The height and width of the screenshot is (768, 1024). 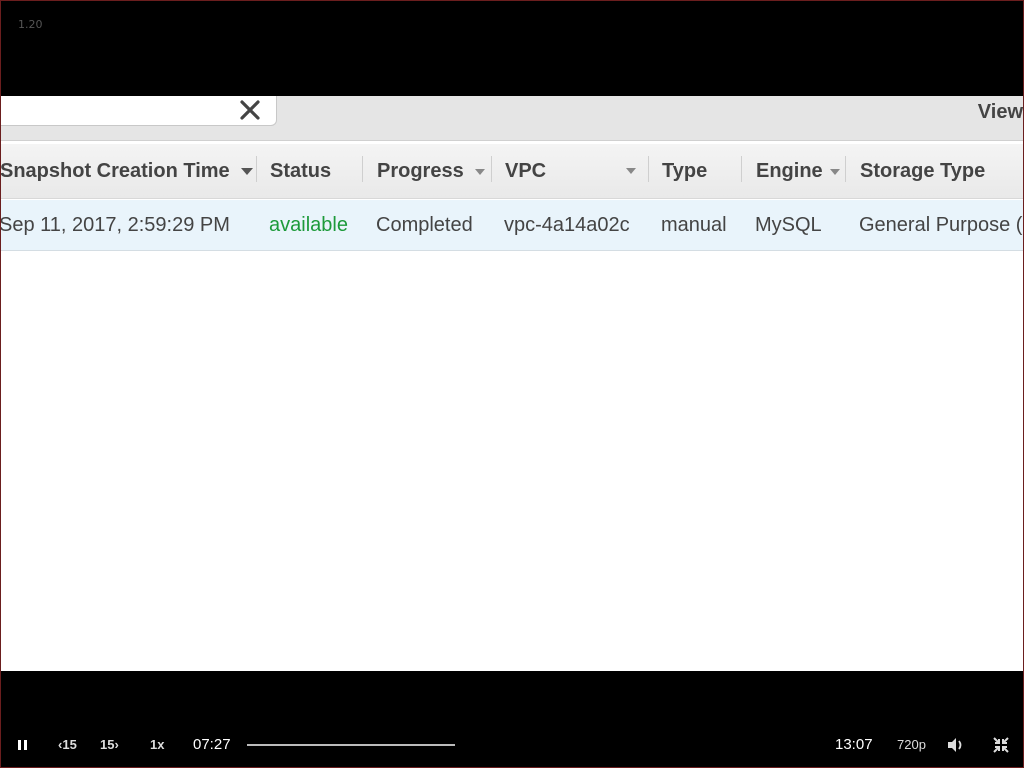 I want to click on cell-storage-type: General Purpose (S, so click(x=941, y=225).